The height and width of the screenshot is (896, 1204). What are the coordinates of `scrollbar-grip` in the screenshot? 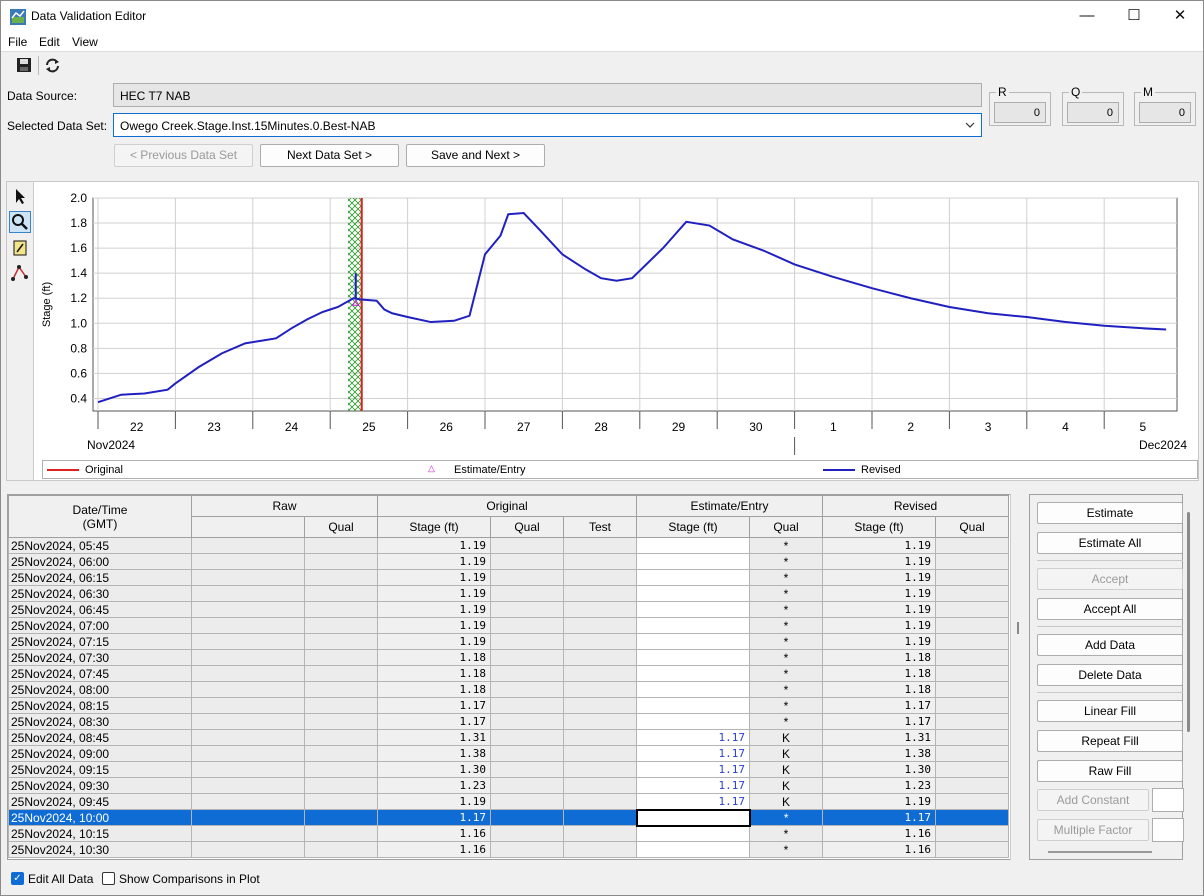 It's located at (1018, 628).